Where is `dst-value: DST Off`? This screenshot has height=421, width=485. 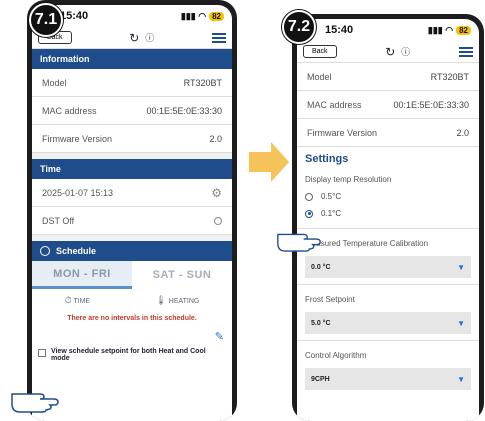 dst-value: DST Off is located at coordinates (58, 220).